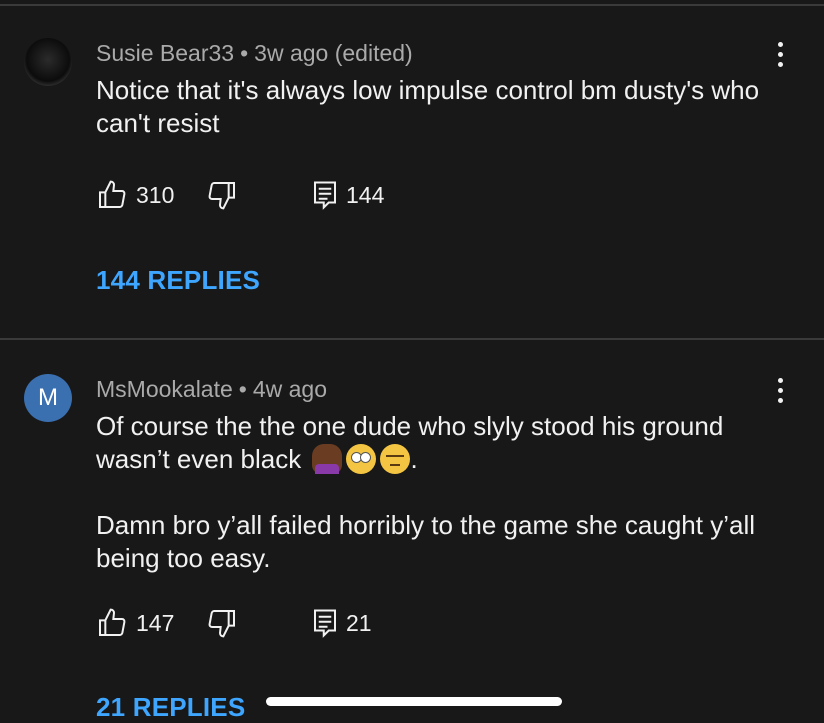 Image resolution: width=824 pixels, height=723 pixels. I want to click on author-name: MsMookalate, so click(164, 389).